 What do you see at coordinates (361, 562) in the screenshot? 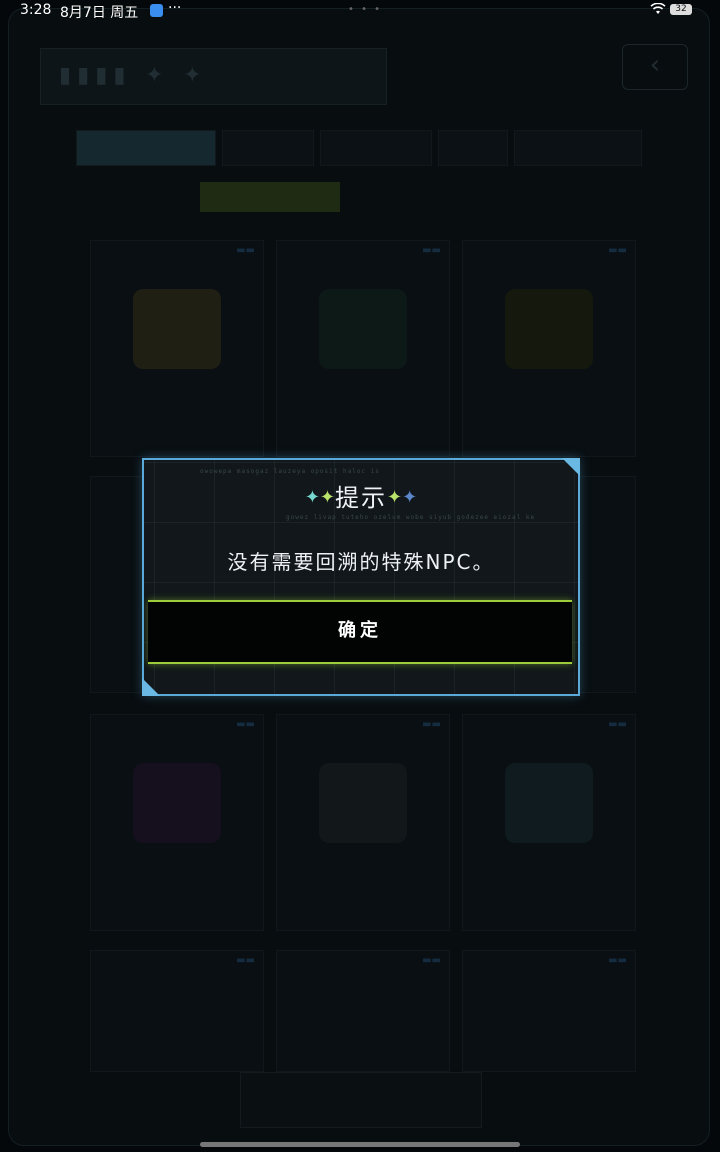
I see `dialog-message: 没有需要回溯的特殊NPC。` at bounding box center [361, 562].